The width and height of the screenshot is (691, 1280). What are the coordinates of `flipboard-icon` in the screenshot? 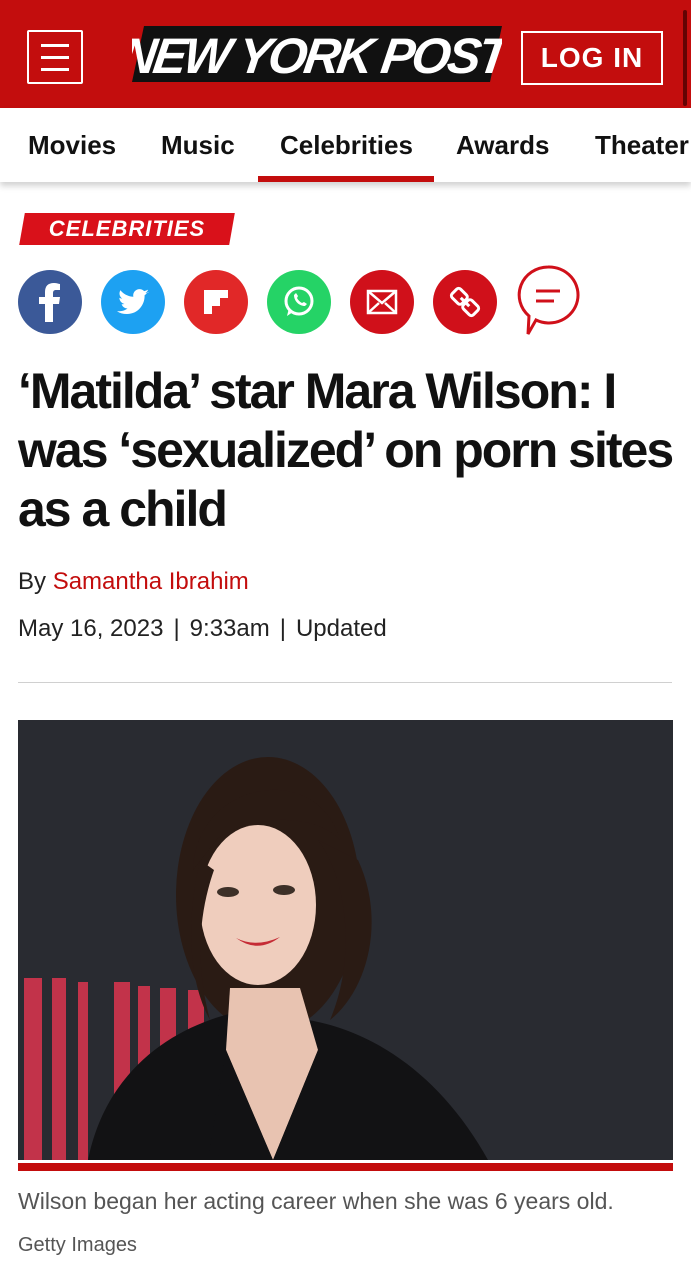 It's located at (216, 302).